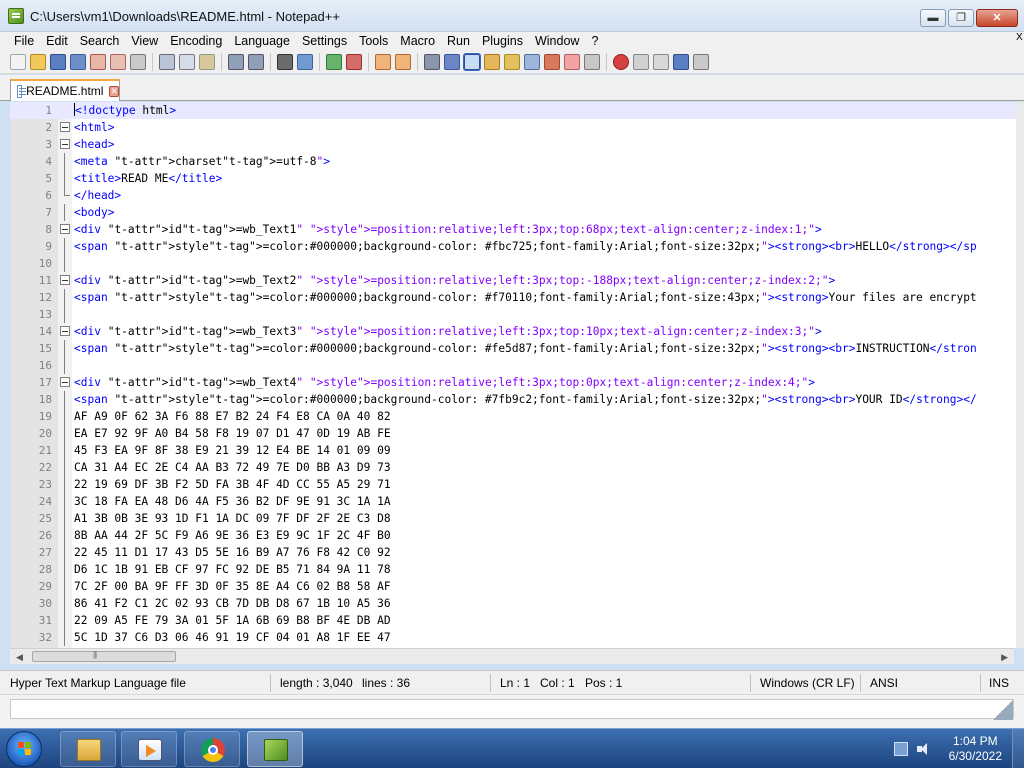 Image resolution: width=1024 pixels, height=768 pixels. What do you see at coordinates (517, 178) in the screenshot?
I see `editor-line: 5 <title>READ ME</title>` at bounding box center [517, 178].